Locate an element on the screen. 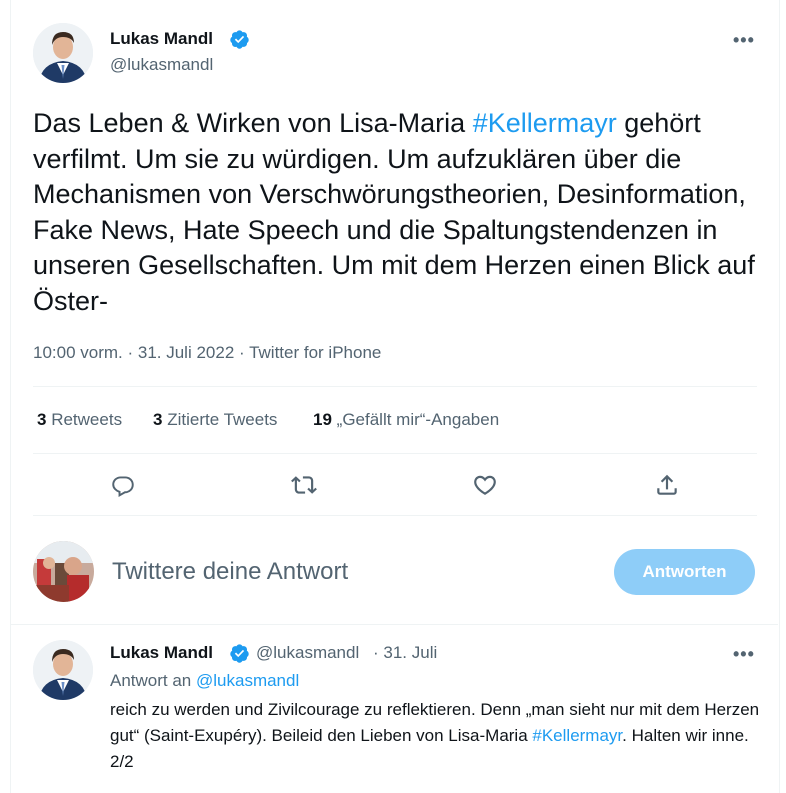  author-avatar is located at coordinates (63, 53).